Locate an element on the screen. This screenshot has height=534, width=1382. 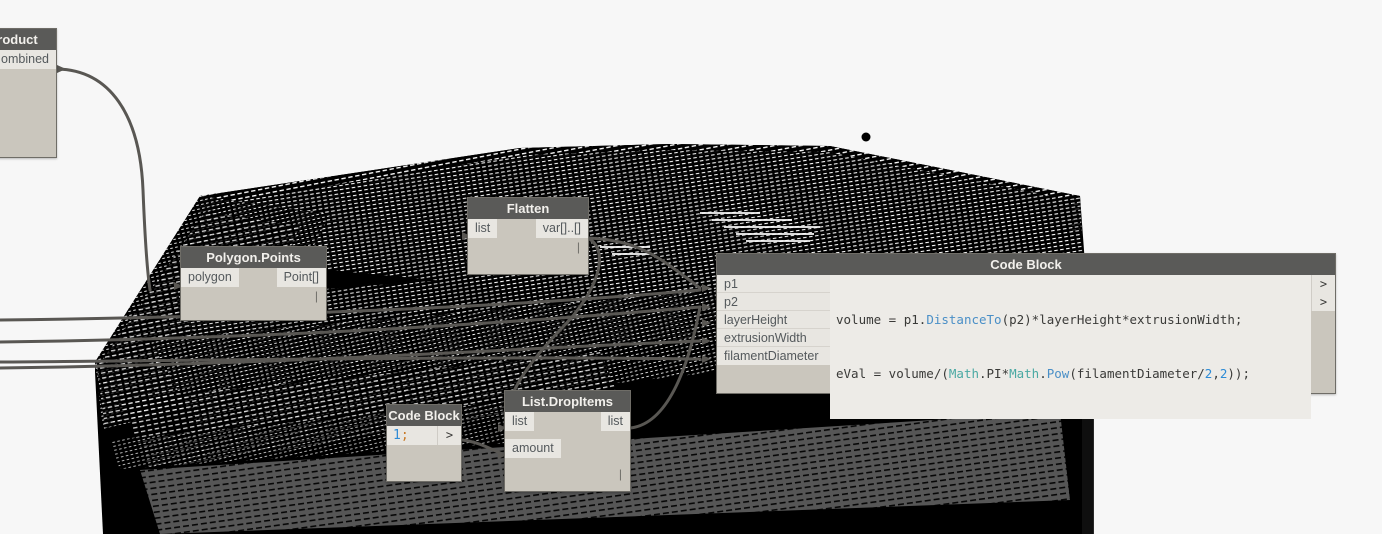
port-row: amount is located at coordinates (567, 448).